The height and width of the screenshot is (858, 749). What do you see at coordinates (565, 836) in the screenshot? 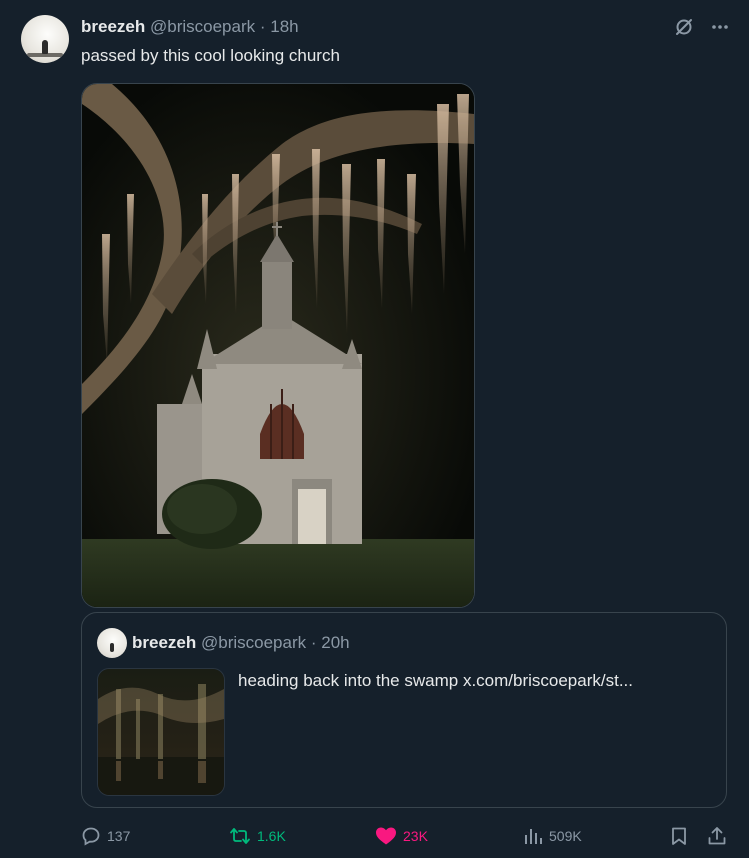
I see `views-count: 509K` at bounding box center [565, 836].